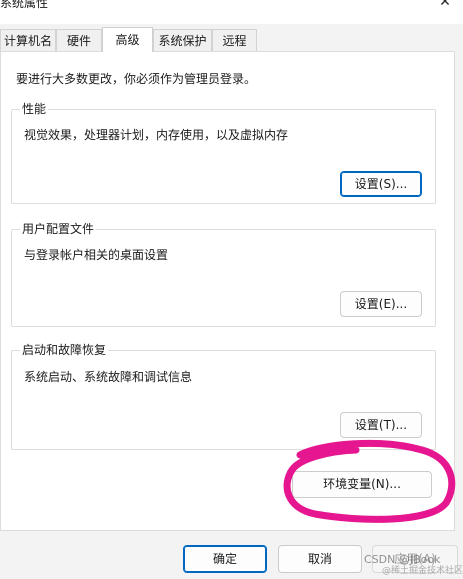  What do you see at coordinates (402, 559) in the screenshot?
I see `watermark-text: CSDN @JBook` at bounding box center [402, 559].